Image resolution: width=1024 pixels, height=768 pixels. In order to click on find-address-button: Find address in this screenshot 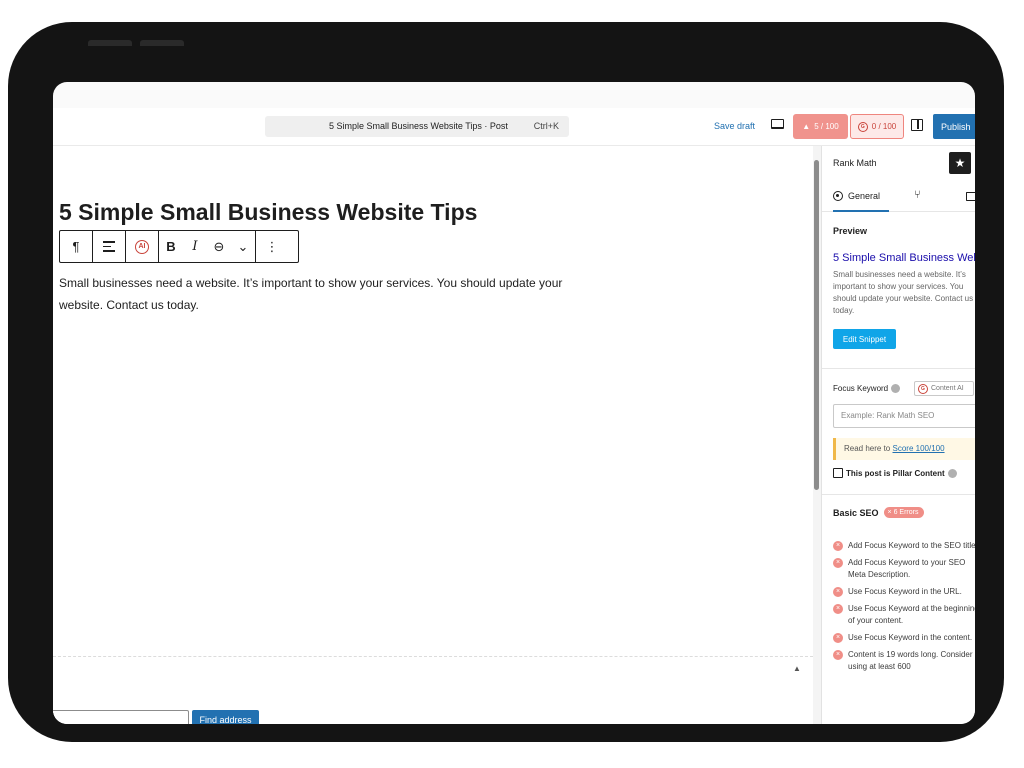, I will do `click(225, 717)`.